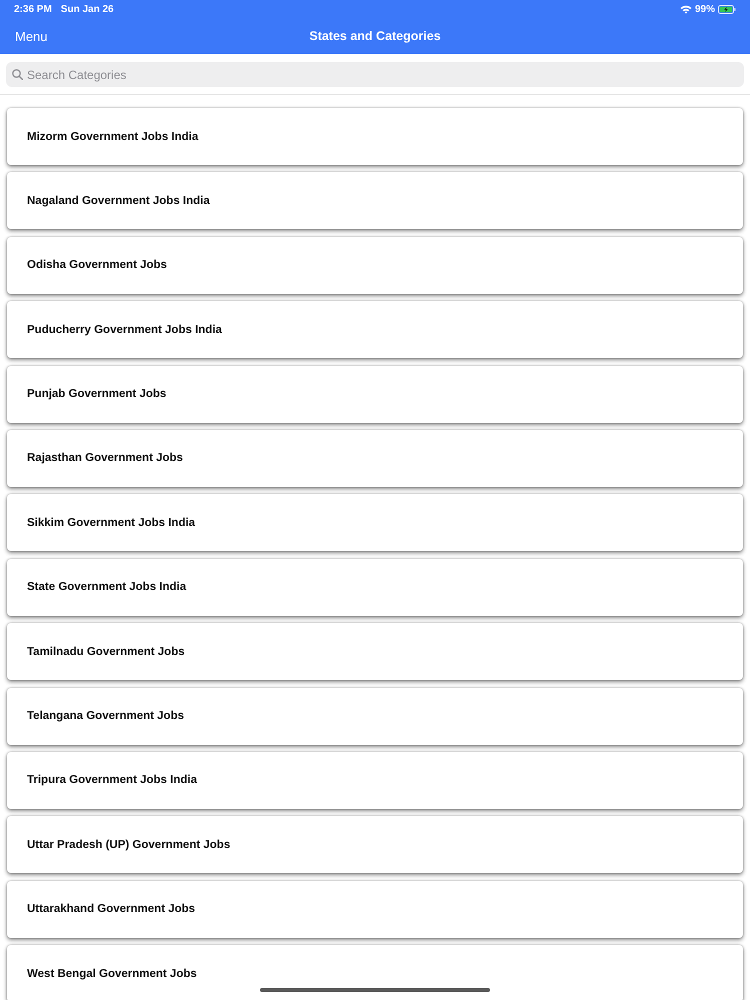 The height and width of the screenshot is (1000, 750). Describe the element at coordinates (704, 9) in the screenshot. I see `battery-percent: 99%` at that location.